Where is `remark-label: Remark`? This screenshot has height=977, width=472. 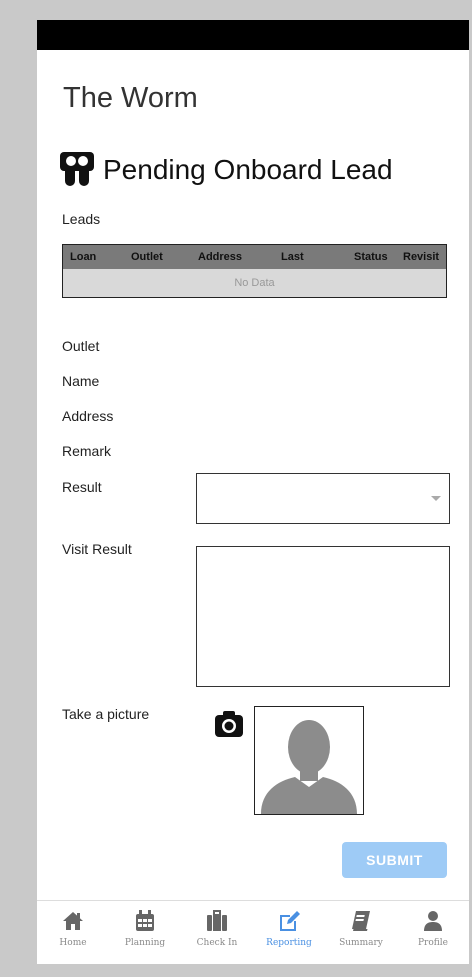 remark-label: Remark is located at coordinates (87, 451).